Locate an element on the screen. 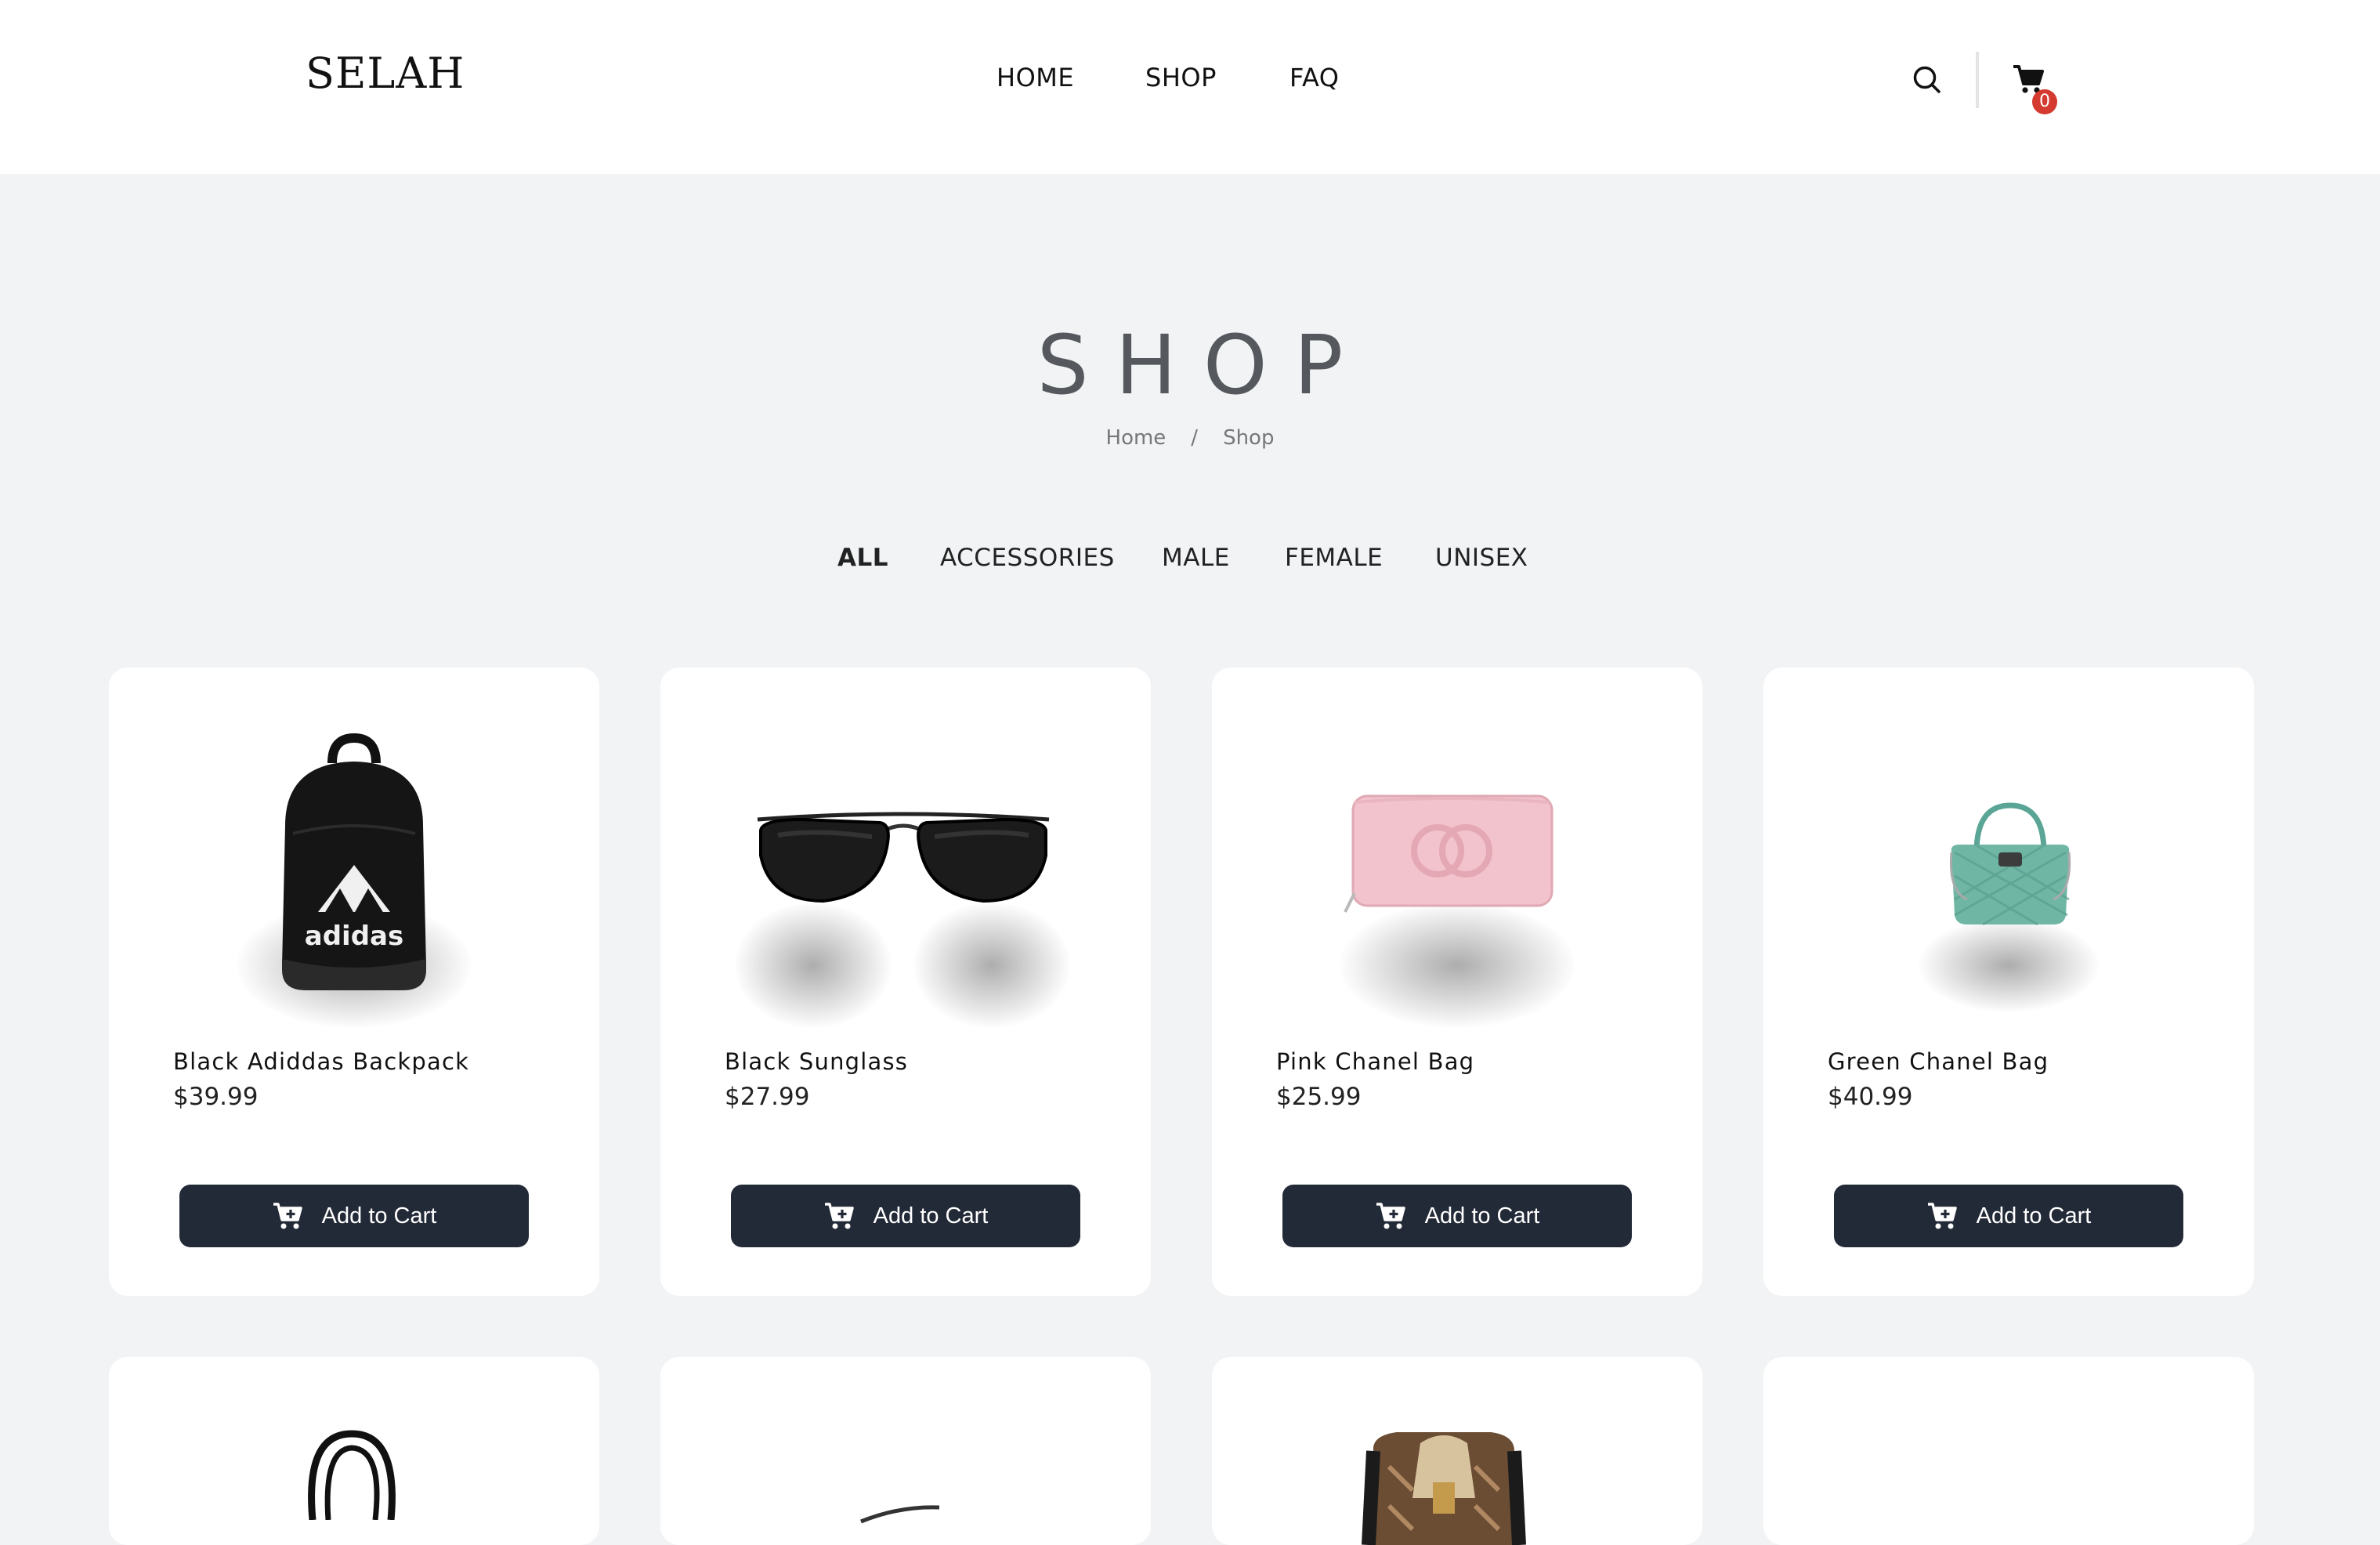 Image resolution: width=2380 pixels, height=1545 pixels. product-card: Pink Chanel Bag $25.99 Add to Cart is located at coordinates (1457, 982).